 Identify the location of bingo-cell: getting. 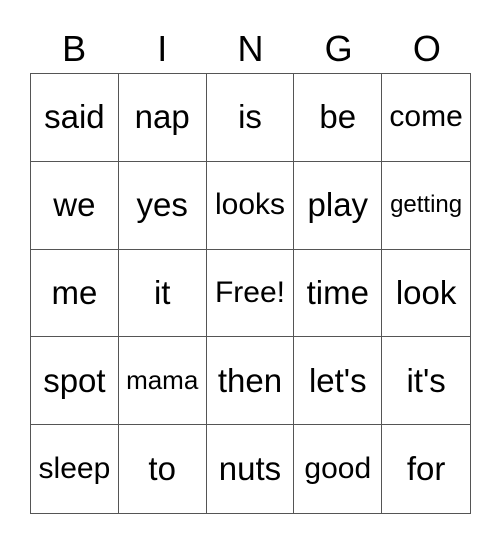
(426, 206).